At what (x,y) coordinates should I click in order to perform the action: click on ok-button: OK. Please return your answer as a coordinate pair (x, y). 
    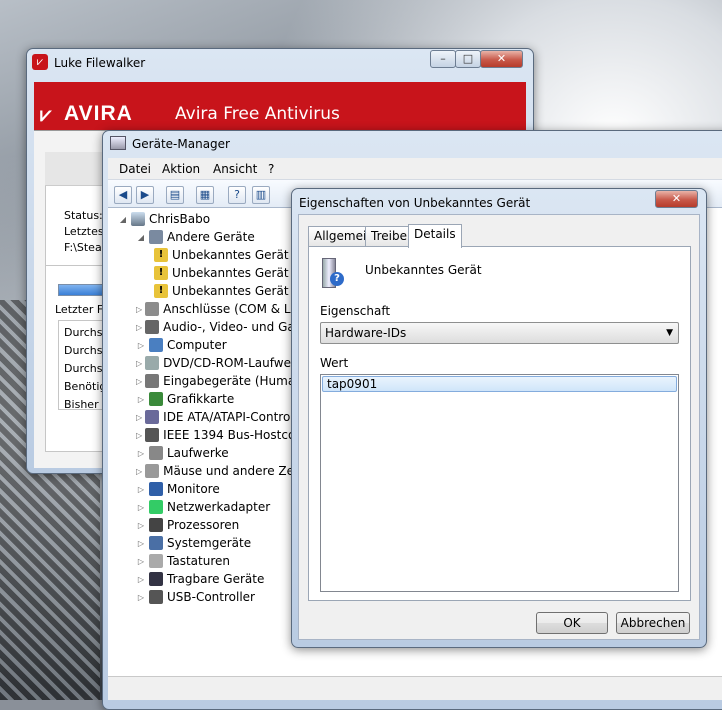
    Looking at the image, I should click on (572, 623).